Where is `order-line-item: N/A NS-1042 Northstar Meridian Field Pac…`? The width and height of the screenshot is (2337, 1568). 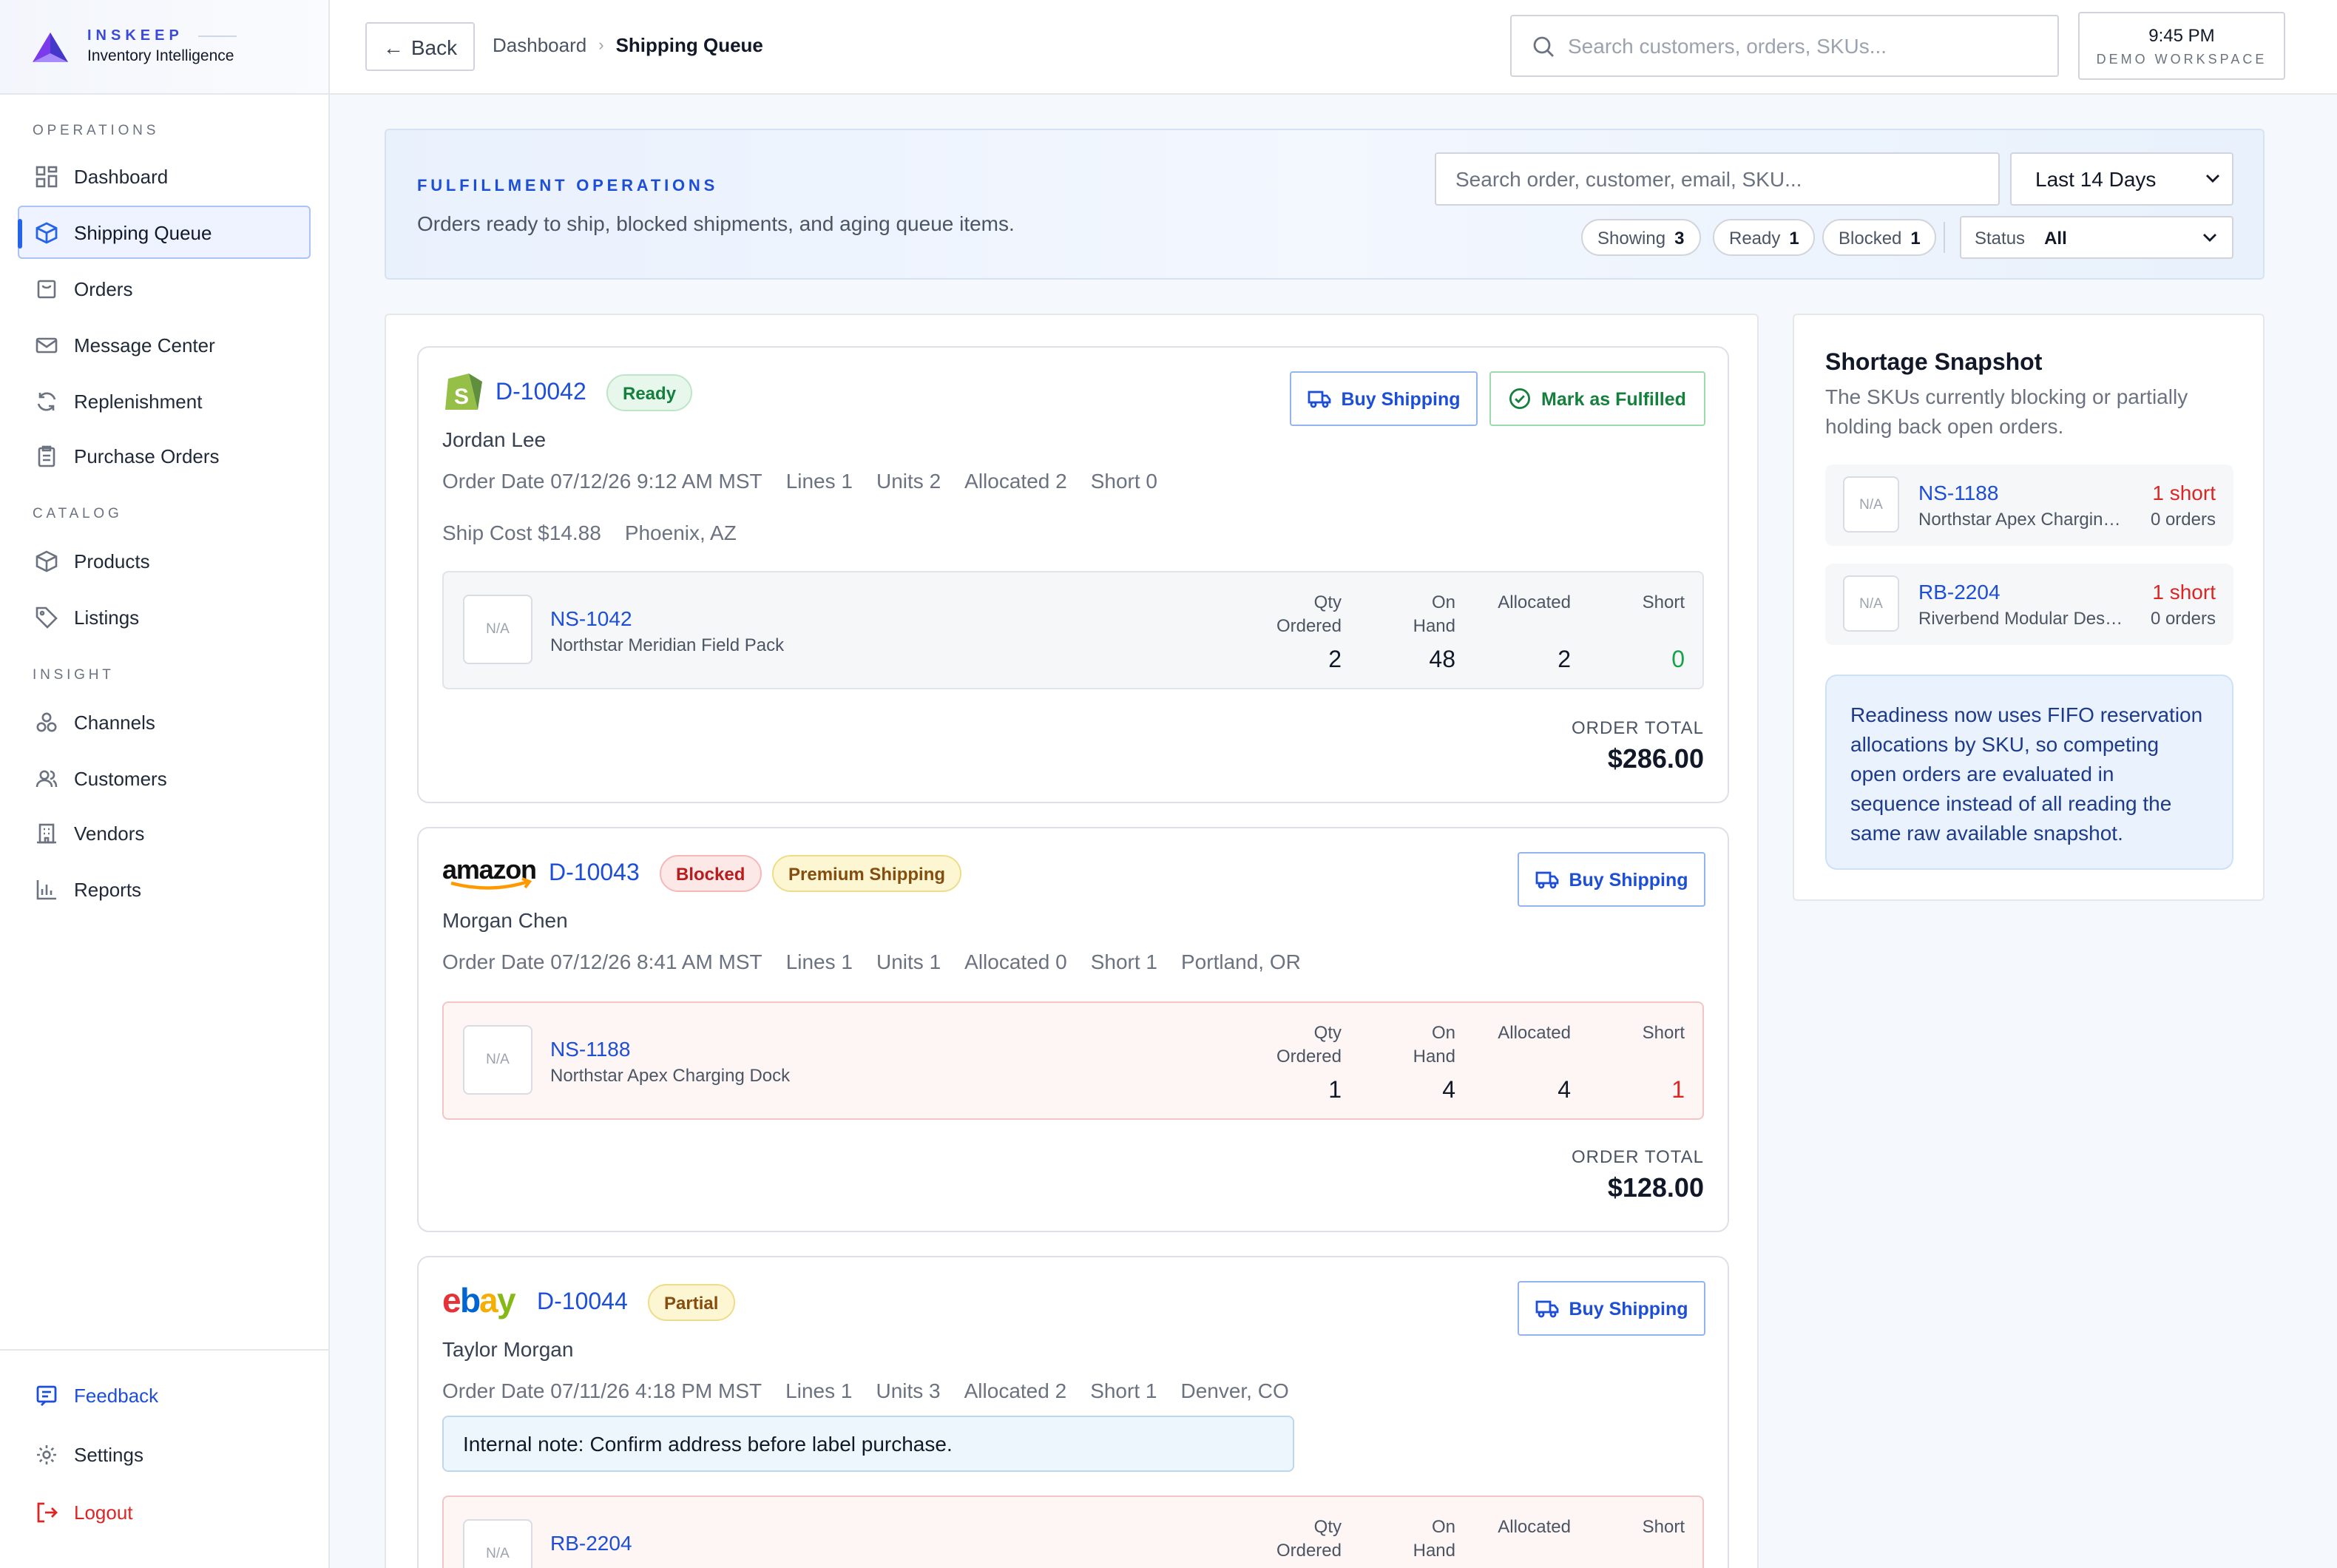
order-line-item: N/A NS-1042 Northstar Meridian Field Pac… is located at coordinates (1073, 630).